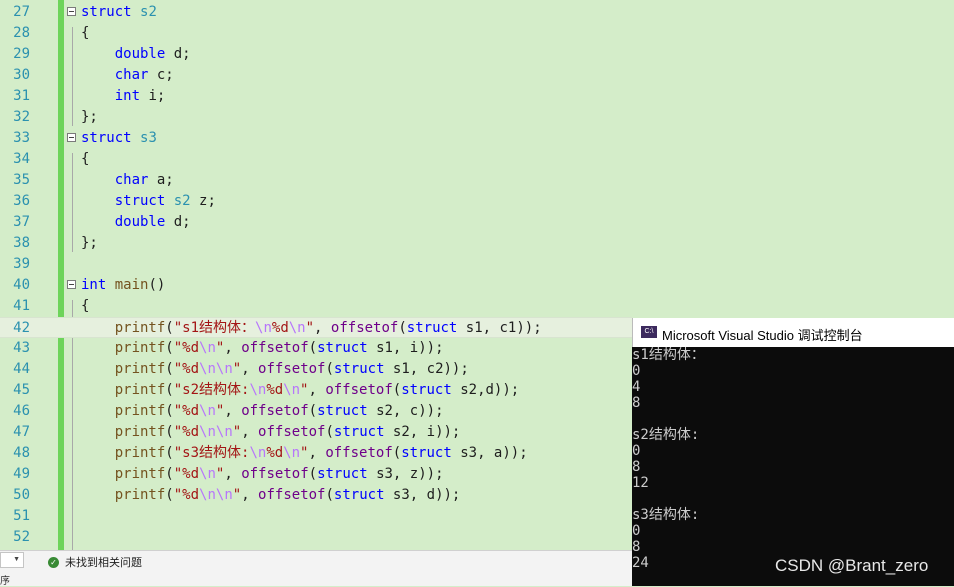 The image size is (954, 587). I want to click on line-number: 46, so click(21, 411).